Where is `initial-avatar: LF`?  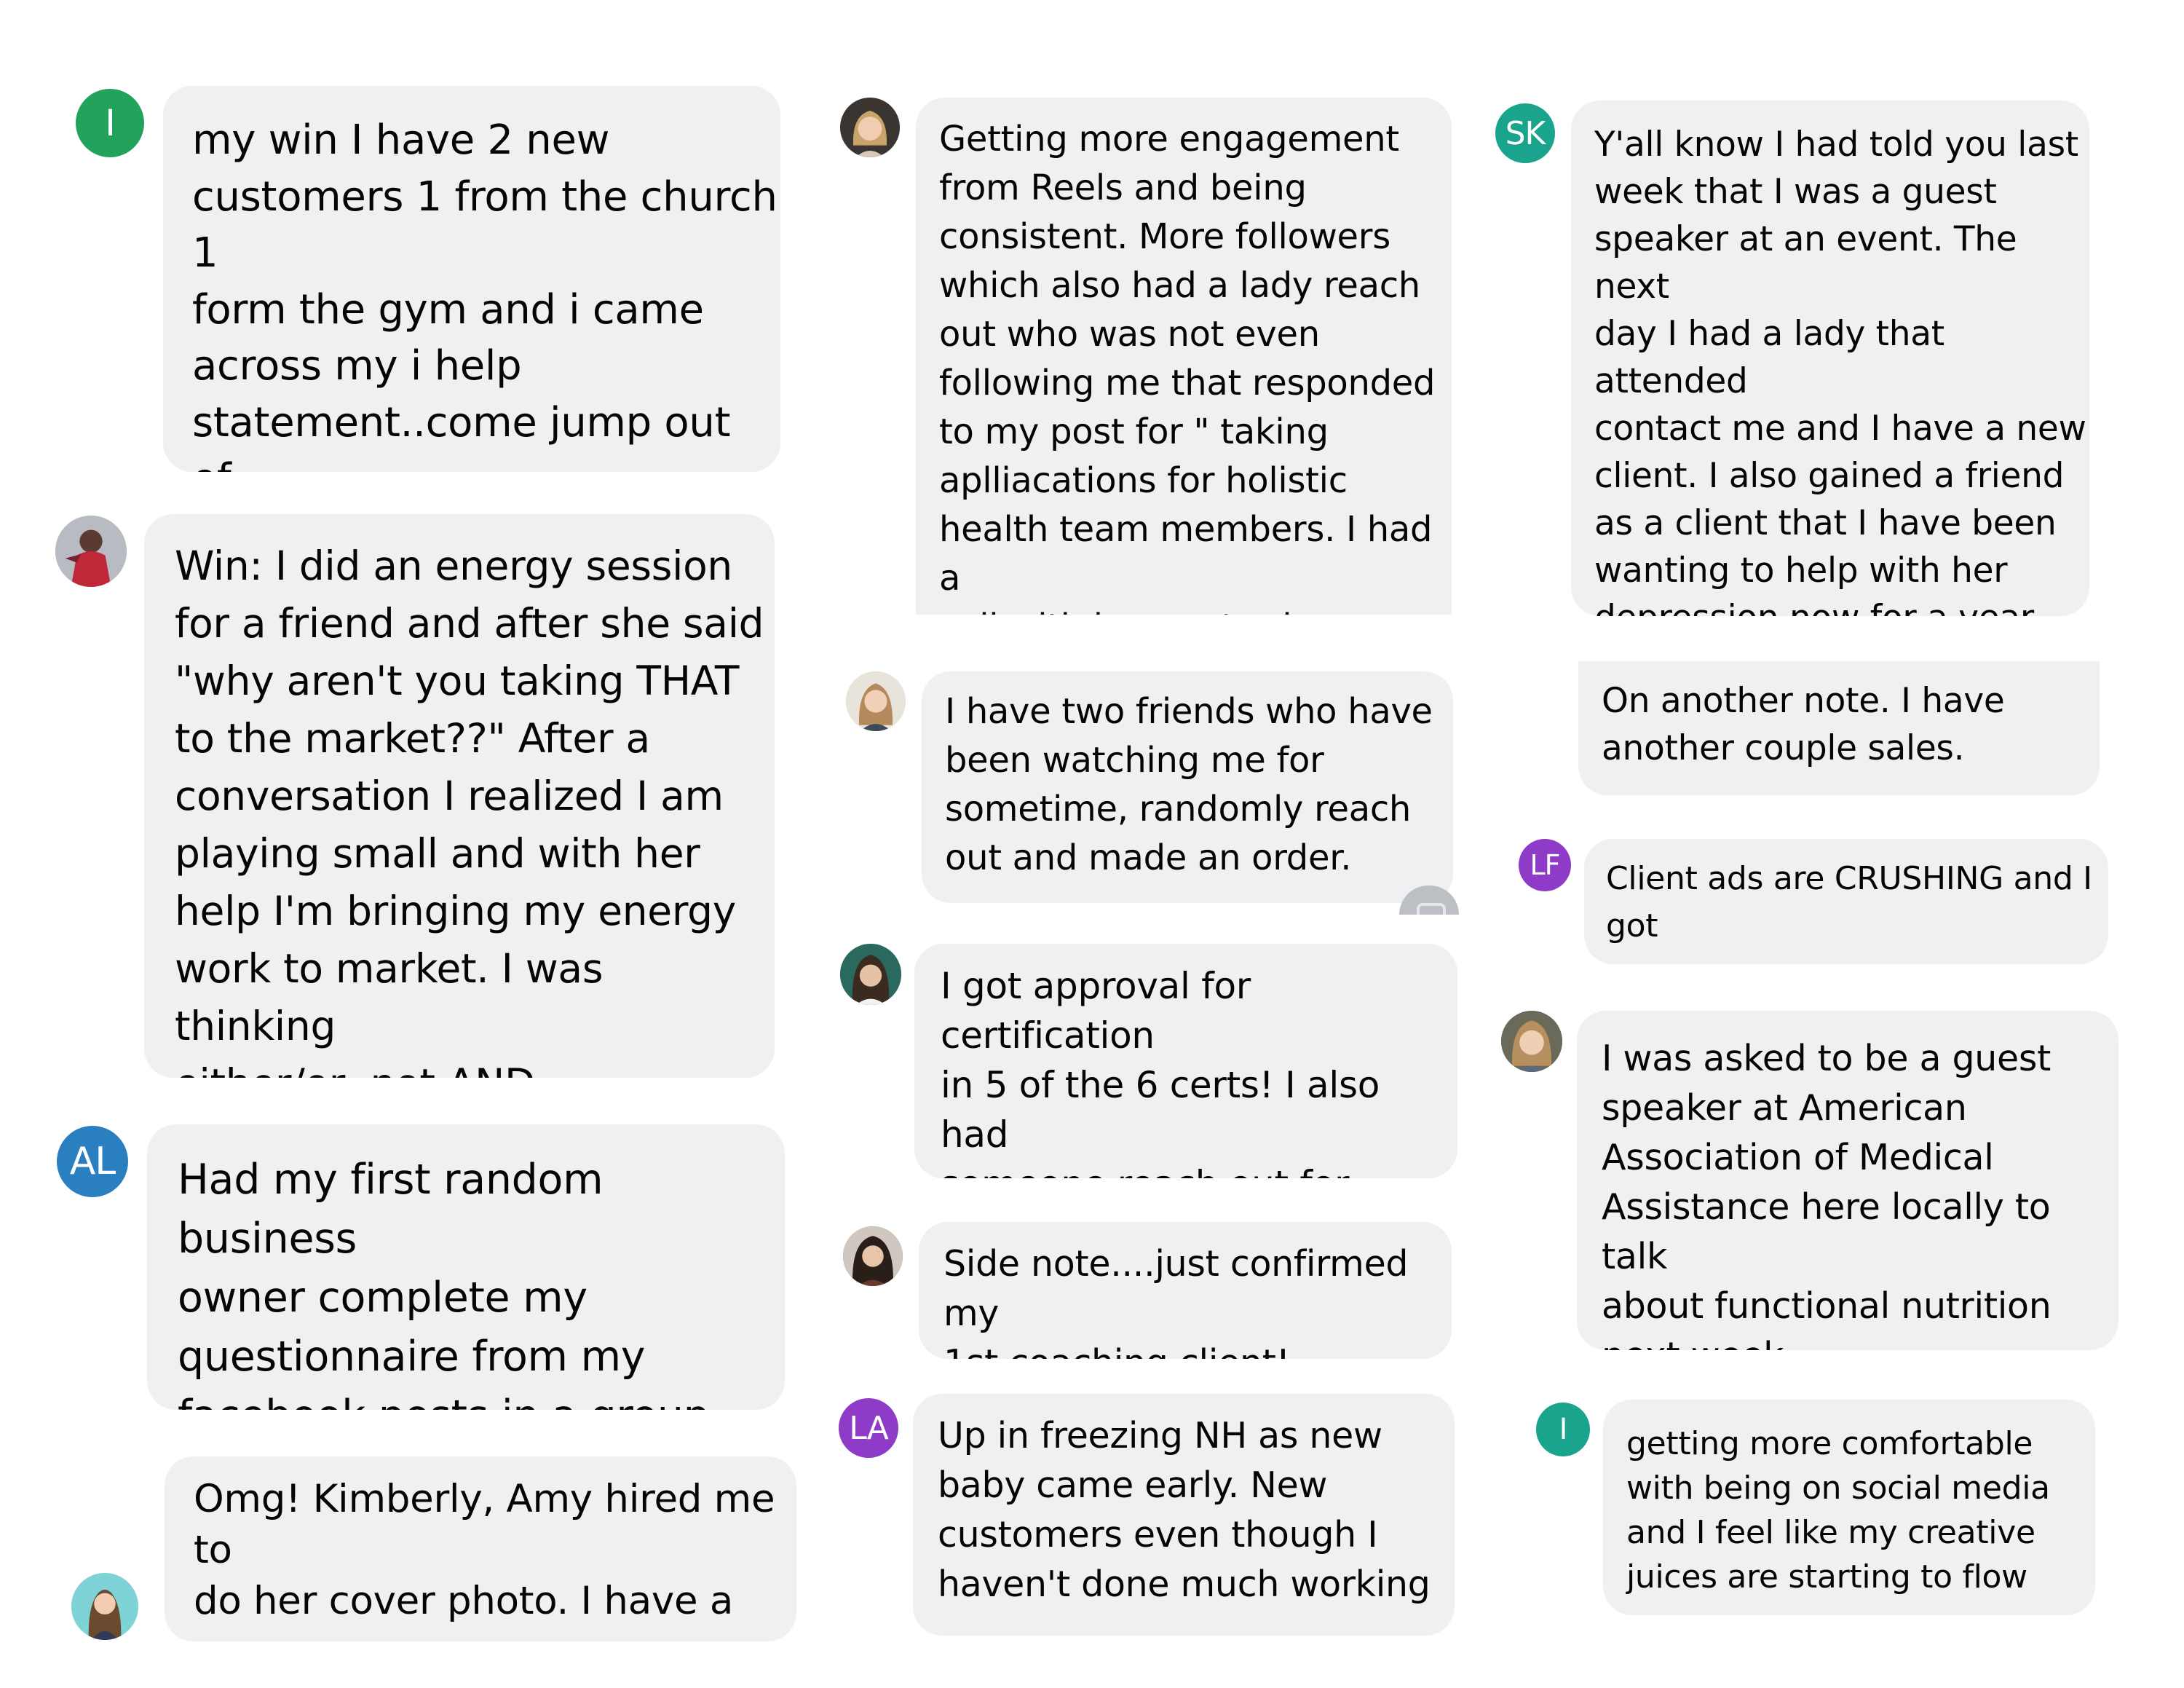
initial-avatar: LF is located at coordinates (1545, 865).